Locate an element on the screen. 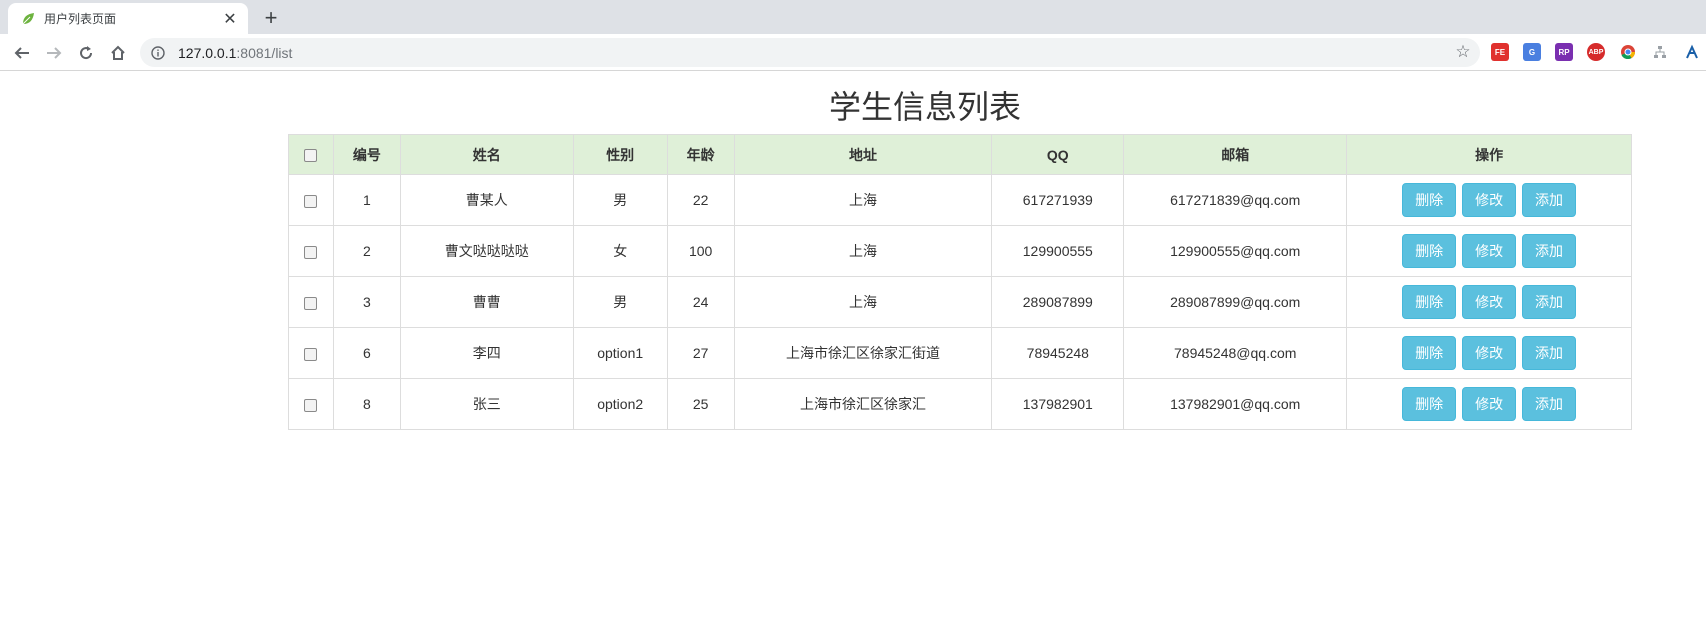 The image size is (1706, 626). rp-extension-icon: RP is located at coordinates (1564, 52).